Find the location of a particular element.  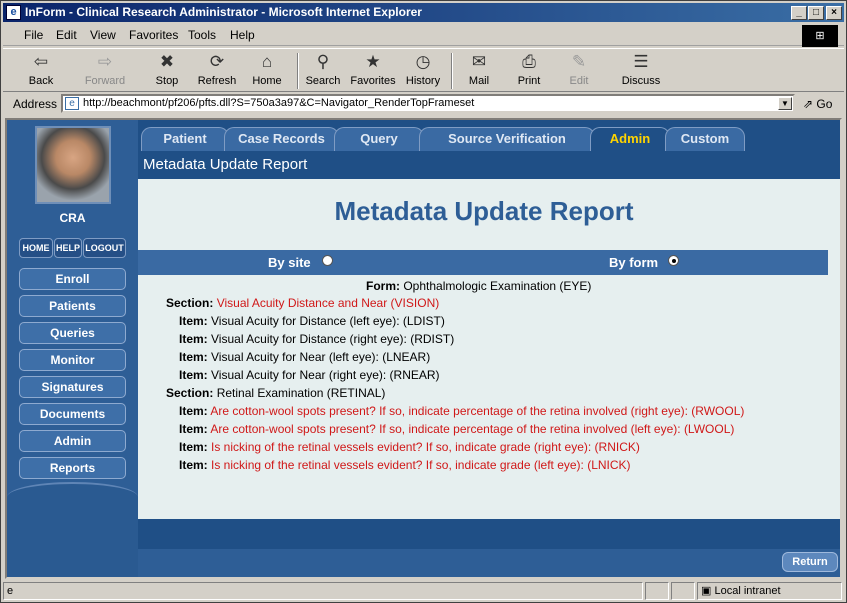

report-title: Metadata Update Report is located at coordinates (484, 211).